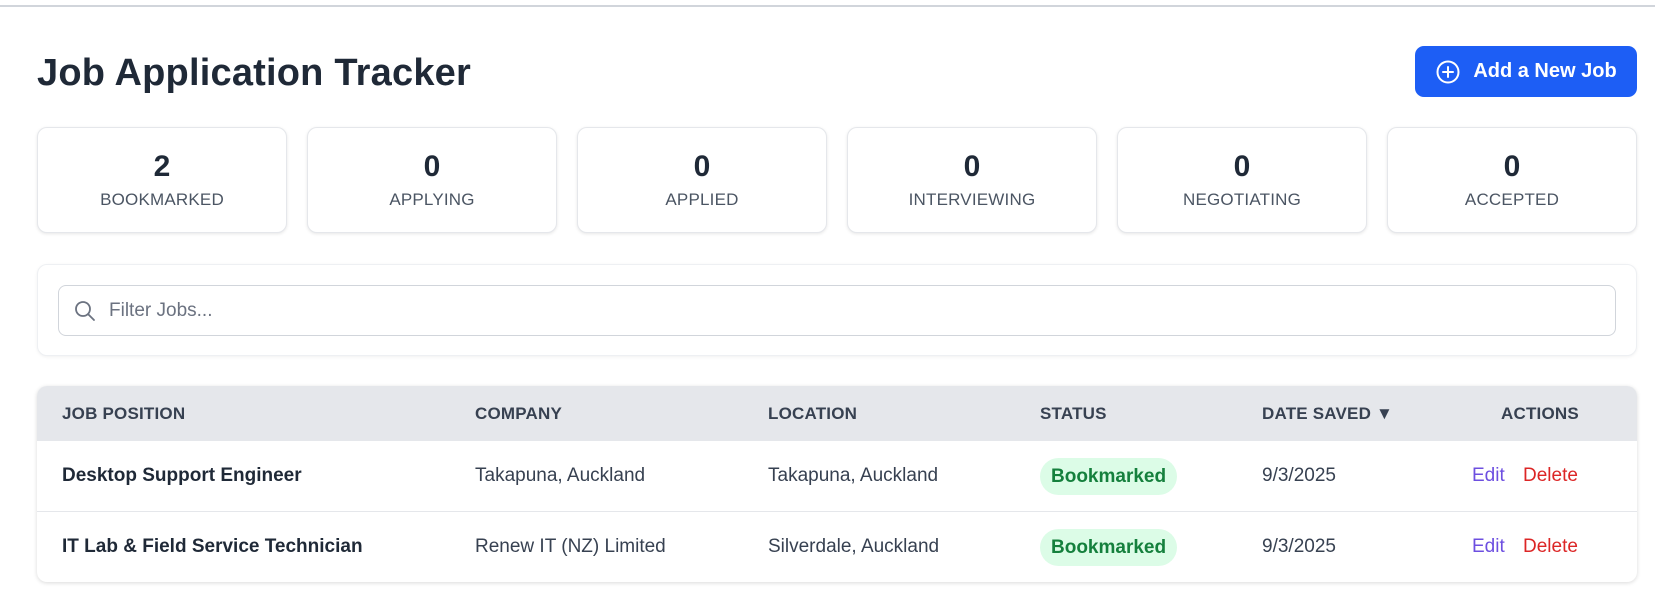  I want to click on stat-label: NEGOTIATING, so click(1242, 199).